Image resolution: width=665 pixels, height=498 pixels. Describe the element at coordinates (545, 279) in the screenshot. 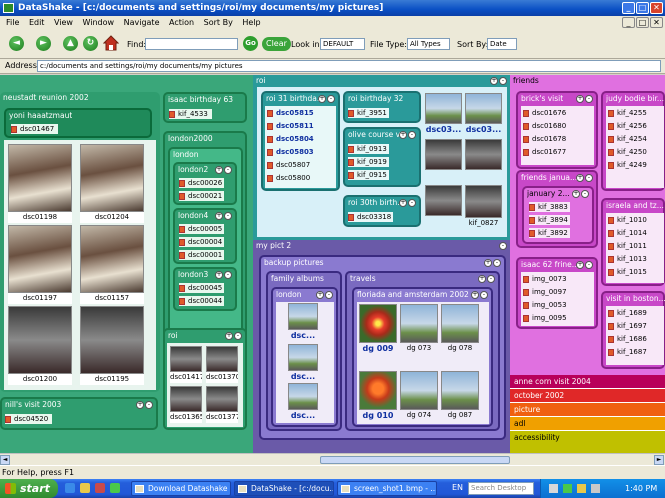

I see `file-item: img_0073` at that location.